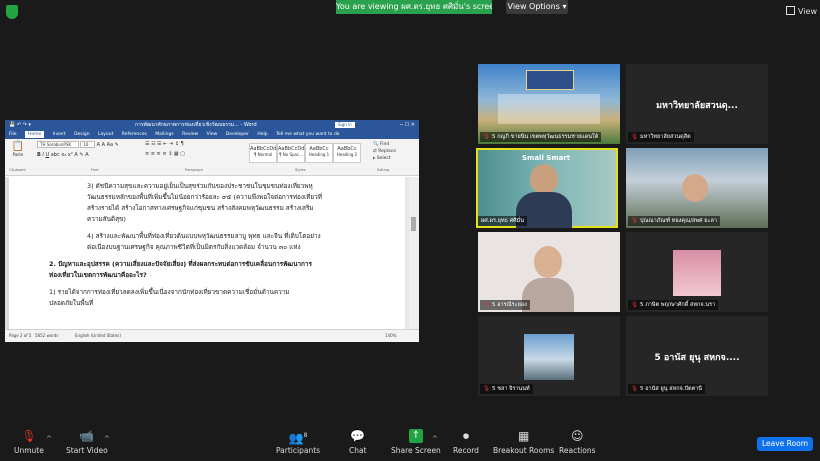 This screenshot has height=461, width=820. What do you see at coordinates (466, 450) in the screenshot?
I see `record-label: Record` at bounding box center [466, 450].